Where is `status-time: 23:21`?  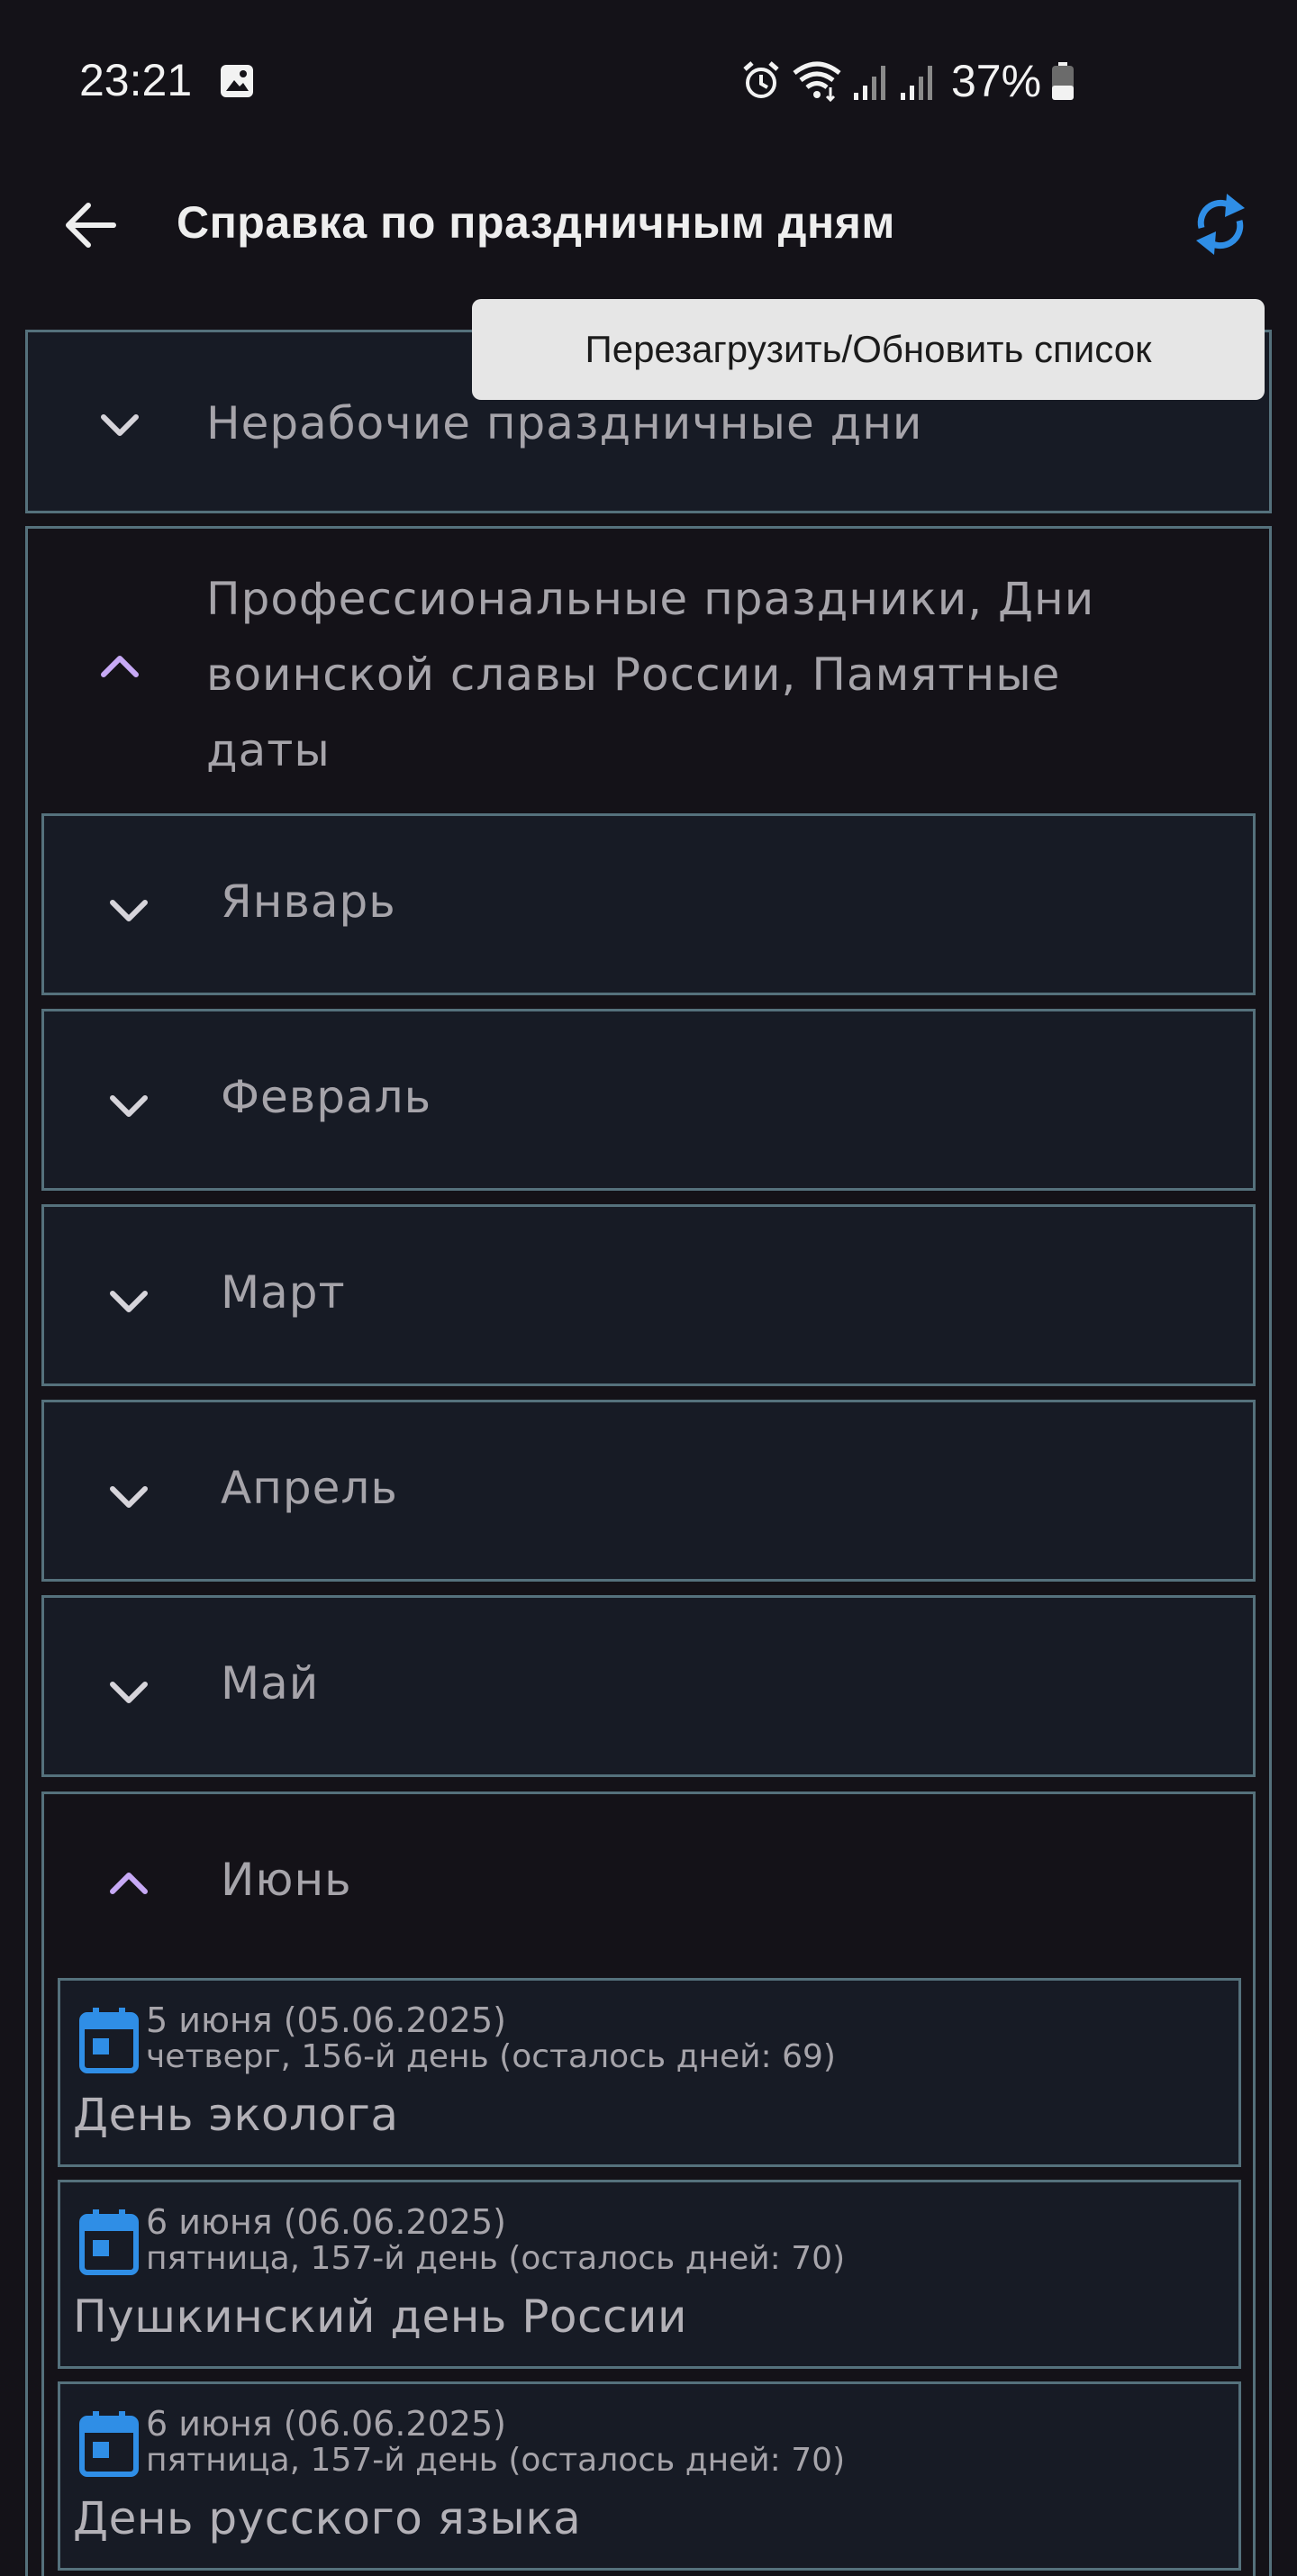
status-time: 23:21 is located at coordinates (136, 80).